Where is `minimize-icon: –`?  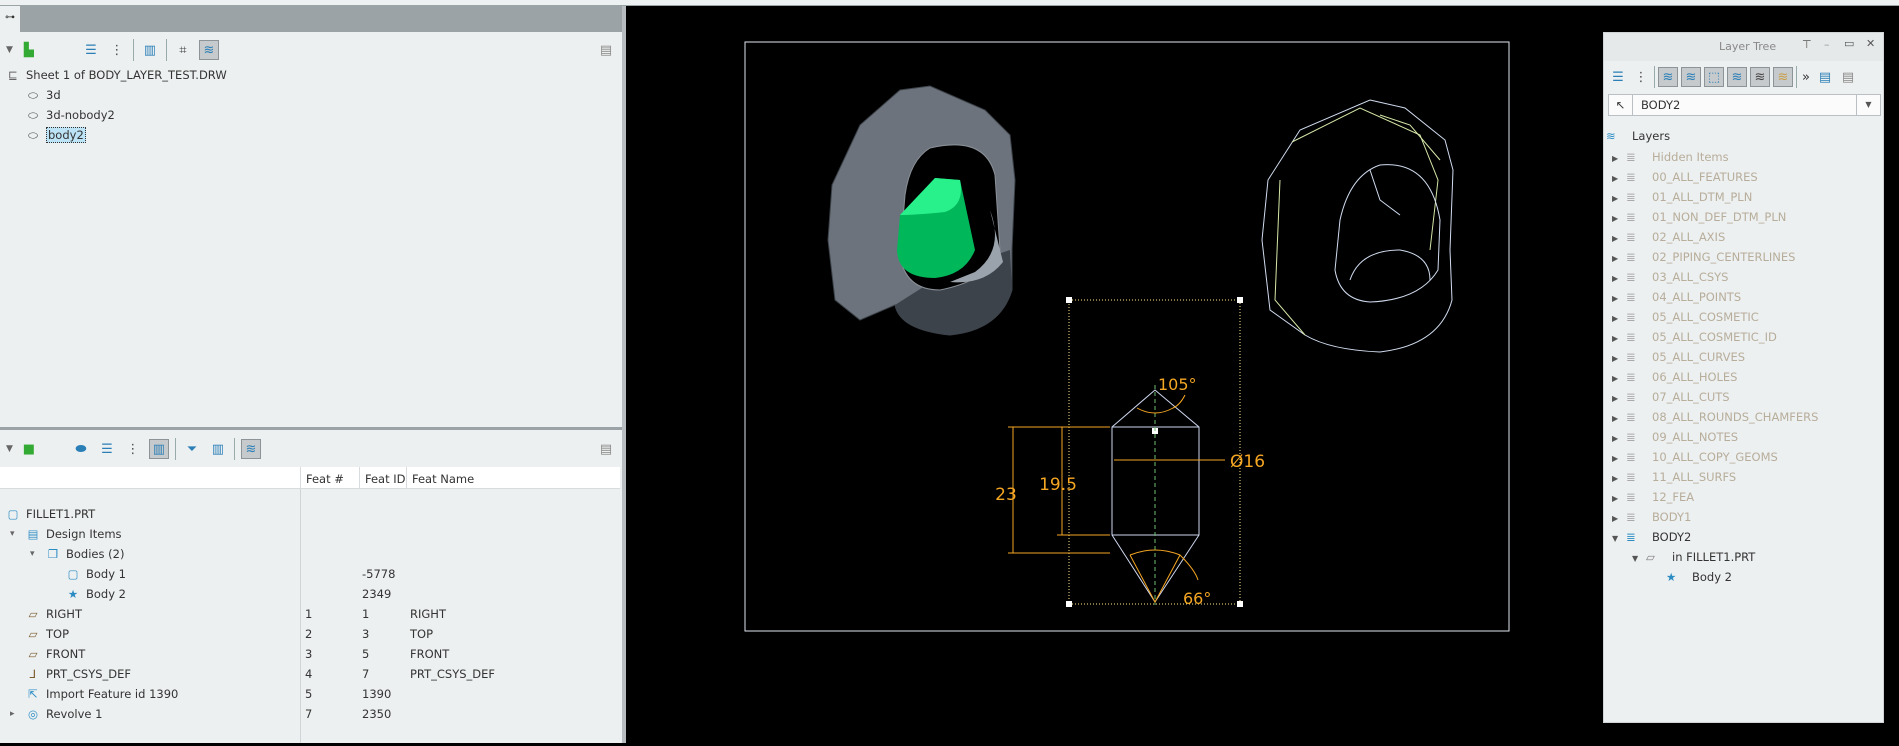 minimize-icon: – is located at coordinates (1827, 44).